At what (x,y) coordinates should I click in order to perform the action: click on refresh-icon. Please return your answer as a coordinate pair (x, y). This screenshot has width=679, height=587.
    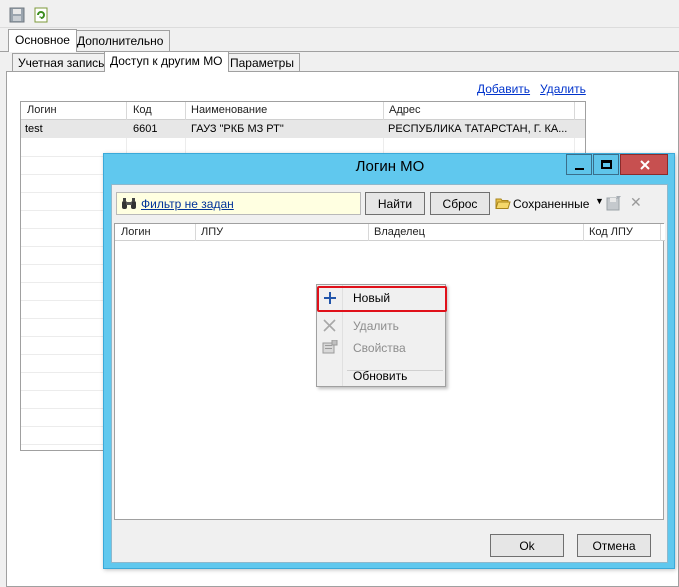
    Looking at the image, I should click on (41, 15).